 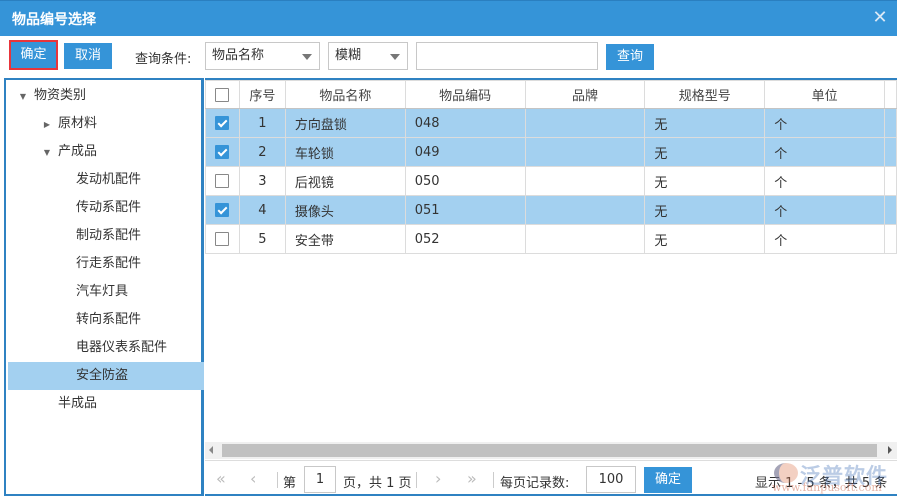 I want to click on tree-item: ▼ 物资类别, so click(x=106, y=96).